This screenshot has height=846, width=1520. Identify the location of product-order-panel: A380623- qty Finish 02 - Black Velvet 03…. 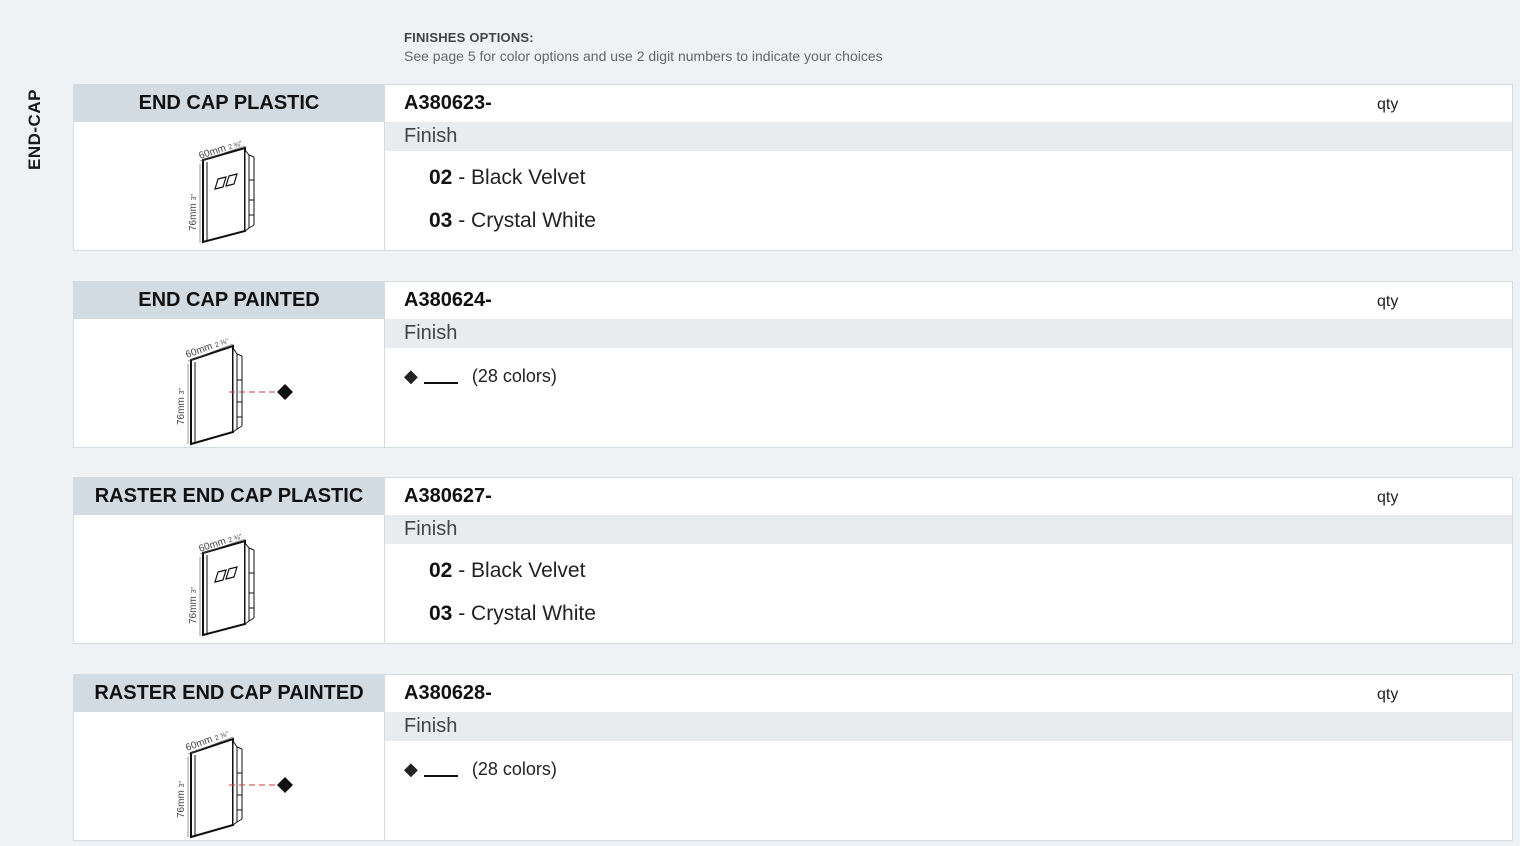
(948, 167).